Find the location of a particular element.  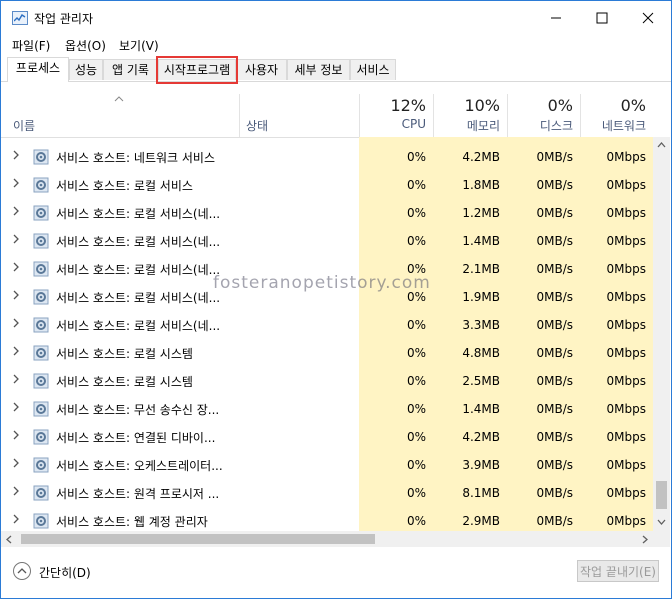

process-row: 서비스 호스트: 무선 송수신 장... 0% 1.4MB 0MB/s 0Mbps is located at coordinates (327, 409).